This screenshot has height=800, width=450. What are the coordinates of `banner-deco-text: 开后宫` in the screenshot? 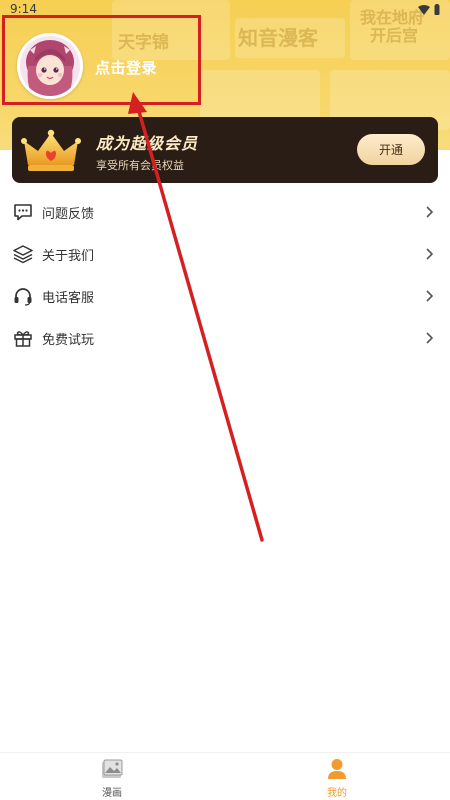 It's located at (394, 35).